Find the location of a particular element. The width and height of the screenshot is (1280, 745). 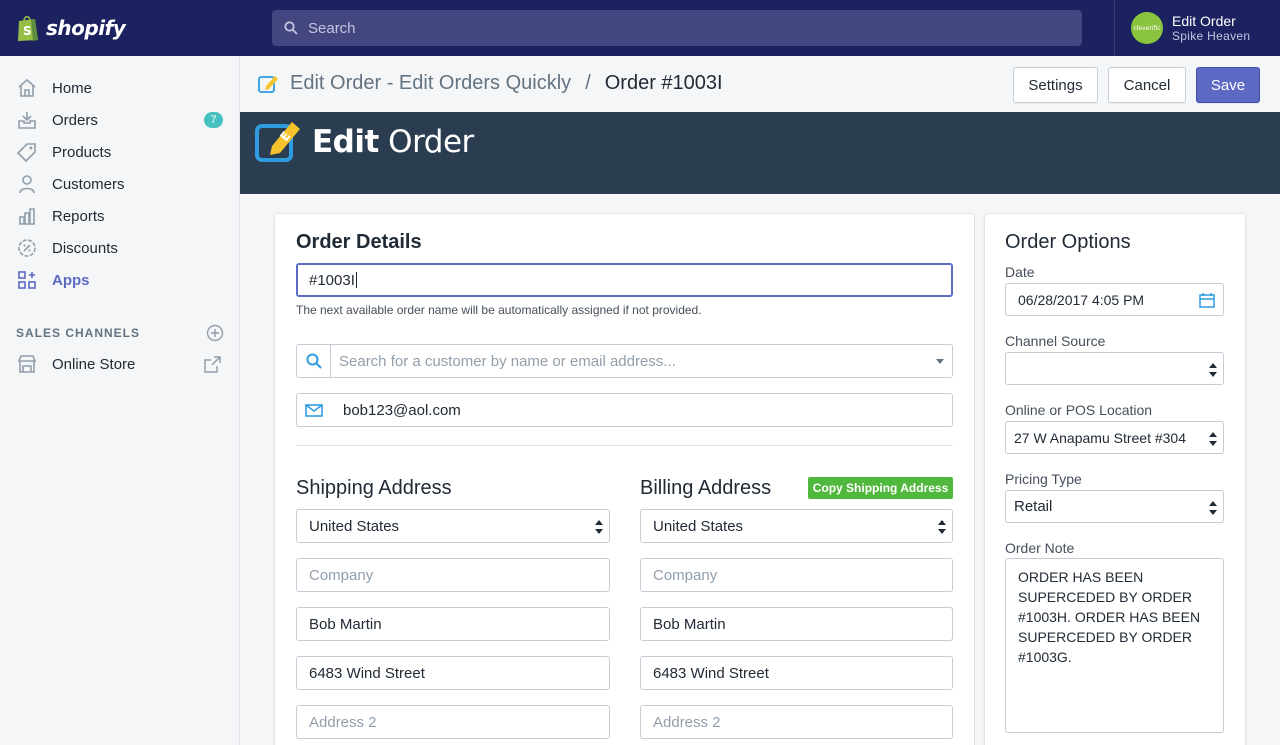

sidebar-item-label: Orders is located at coordinates (75, 120).